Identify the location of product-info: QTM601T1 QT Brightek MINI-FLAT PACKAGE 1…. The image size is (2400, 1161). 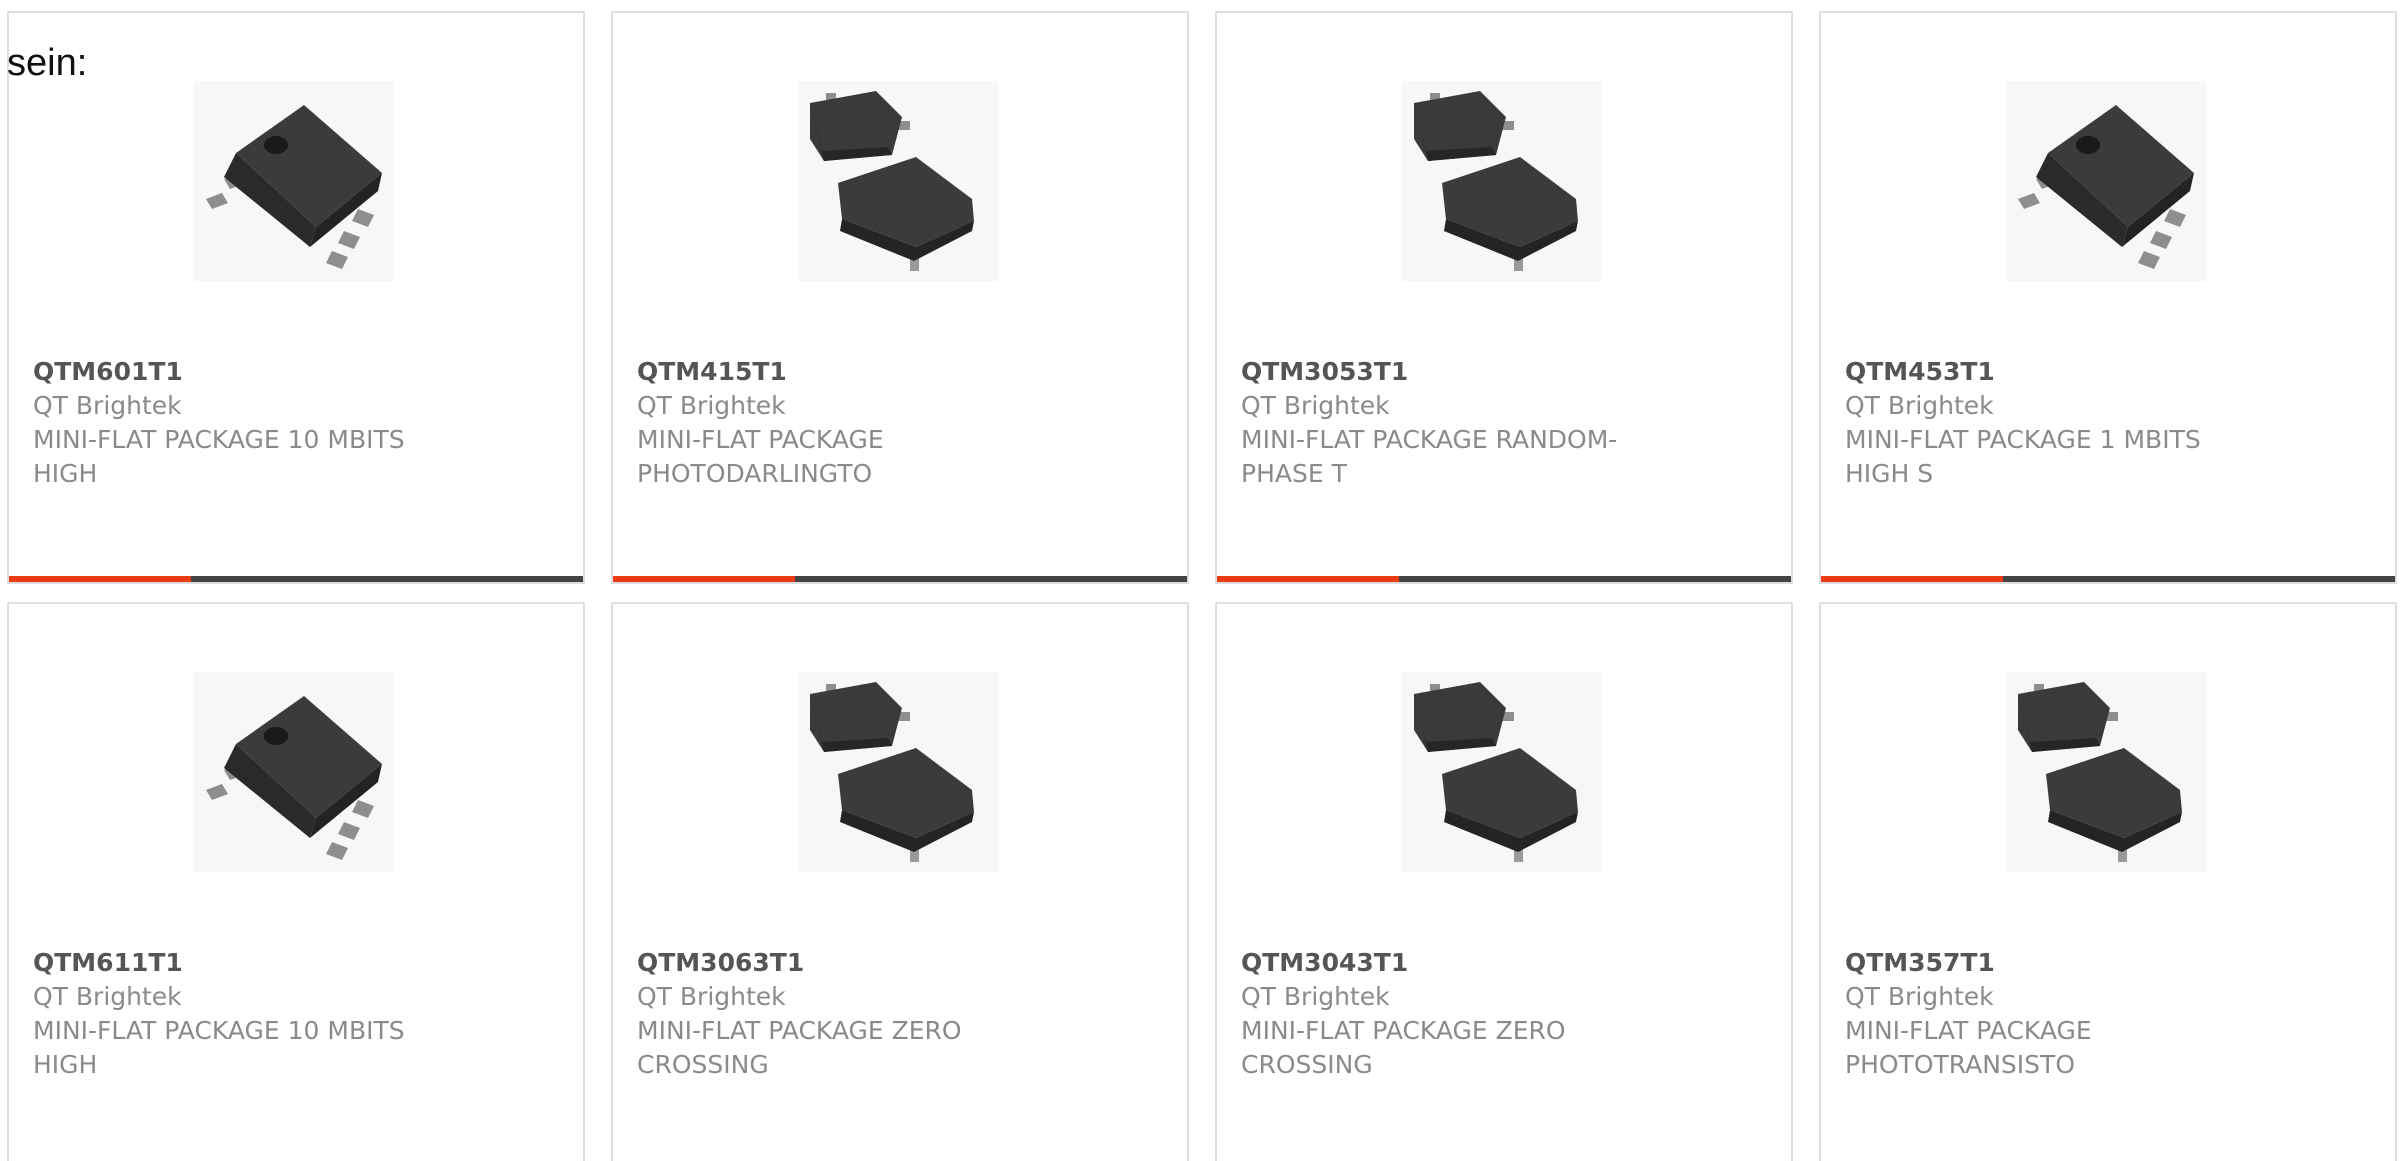
(243, 423).